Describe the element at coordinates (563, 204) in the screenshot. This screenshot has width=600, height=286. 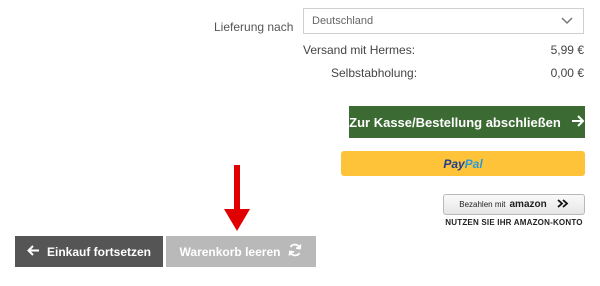
I see `double-chevron-right-icon` at that location.